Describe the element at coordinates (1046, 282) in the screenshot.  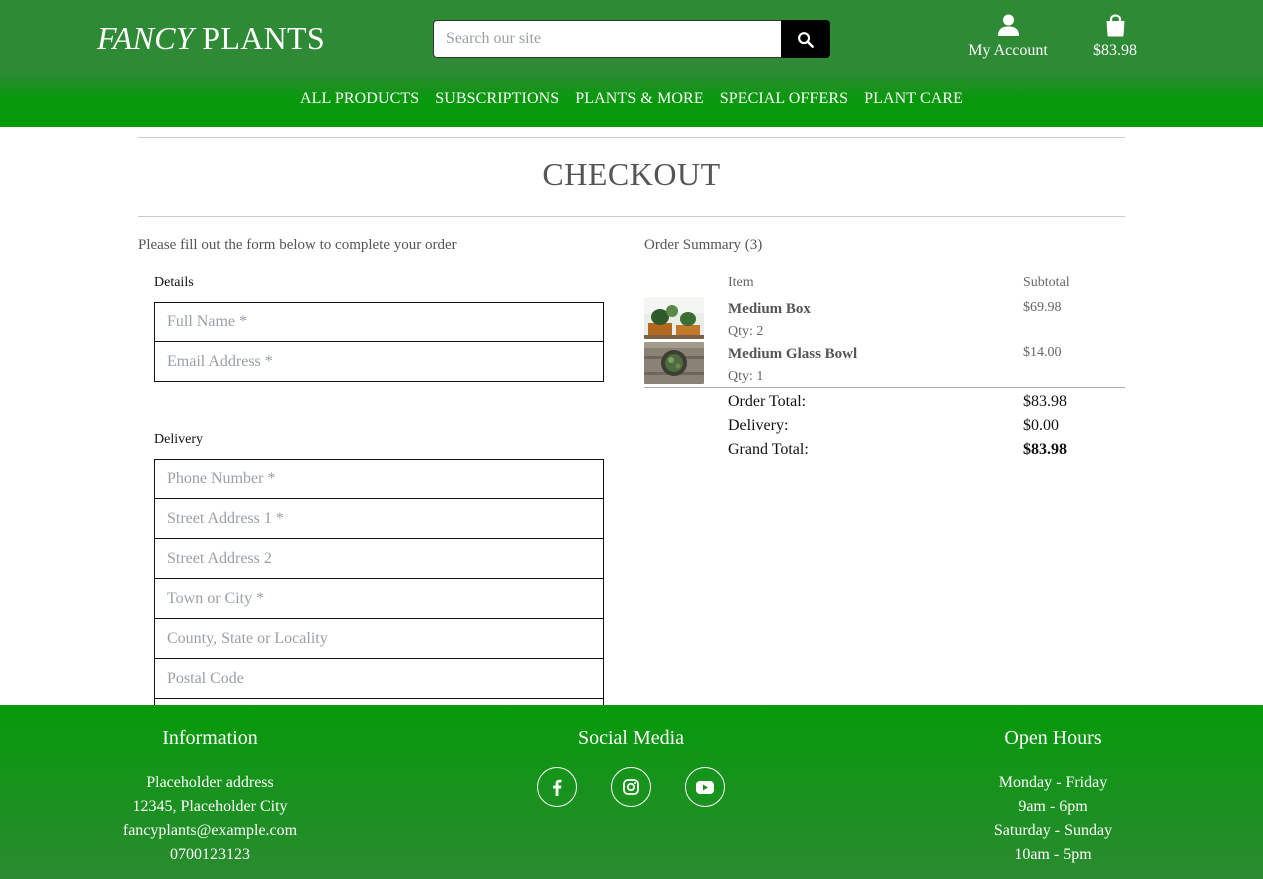
I see `col-header-subtotal: Subtotal` at that location.